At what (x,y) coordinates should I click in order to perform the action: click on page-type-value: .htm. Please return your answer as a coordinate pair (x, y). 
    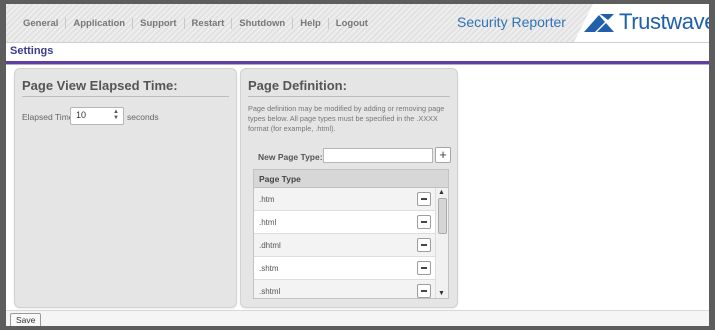
    Looking at the image, I should click on (267, 199).